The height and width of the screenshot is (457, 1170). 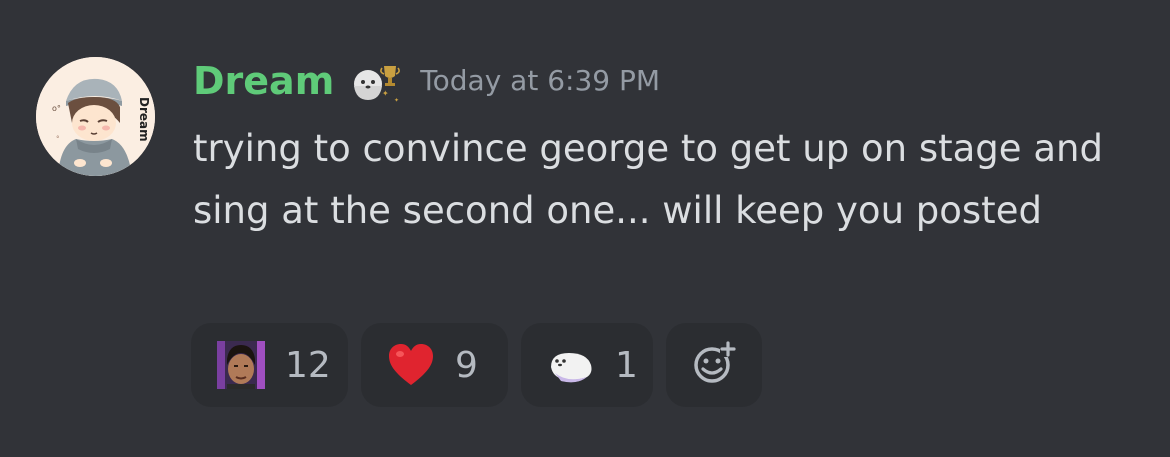 I want to click on add-reaction-button, so click(x=714, y=365).